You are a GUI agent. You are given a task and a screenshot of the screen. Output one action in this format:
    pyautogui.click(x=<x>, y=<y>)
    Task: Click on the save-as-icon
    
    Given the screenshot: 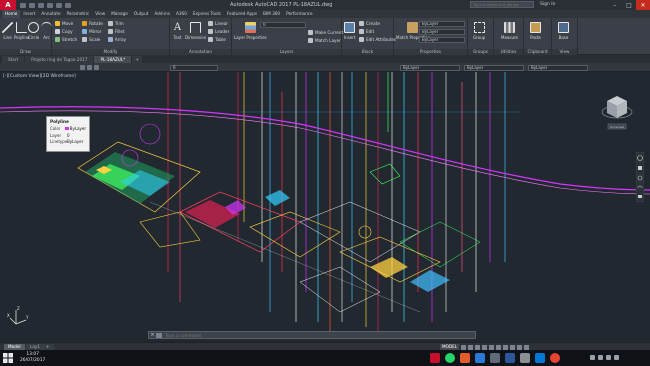 What is the action you would take?
    pyautogui.click(x=50, y=5)
    